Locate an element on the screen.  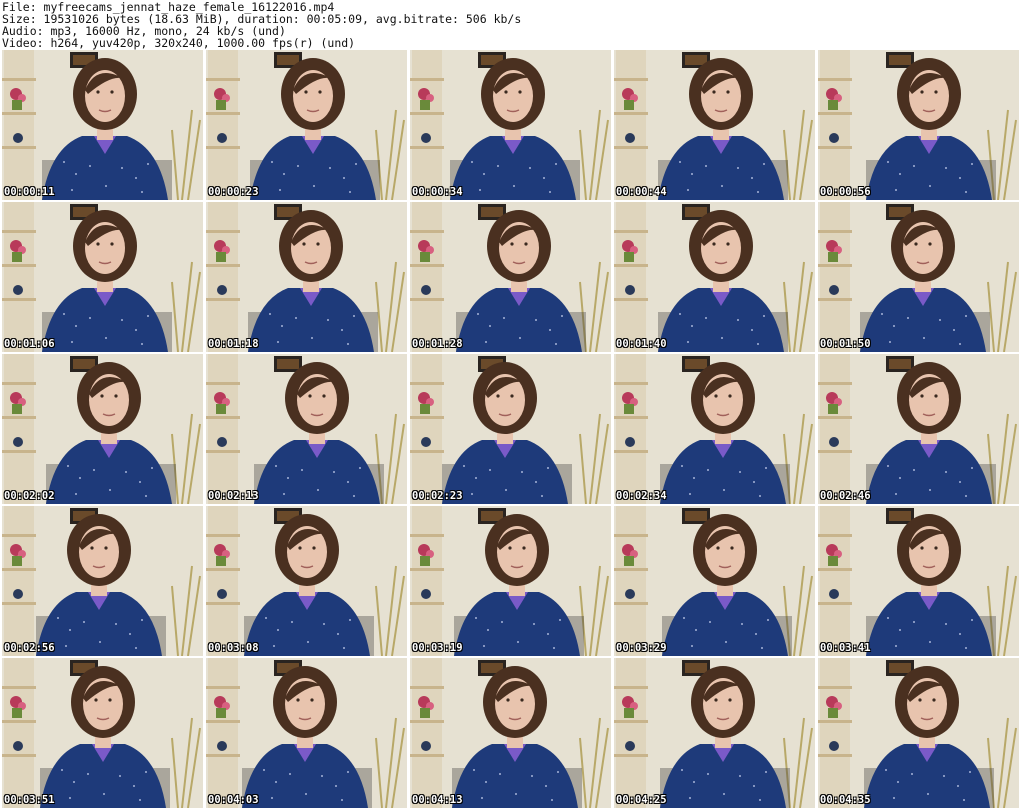
video-thumbnail: 00:01:28 is located at coordinates (510, 277).